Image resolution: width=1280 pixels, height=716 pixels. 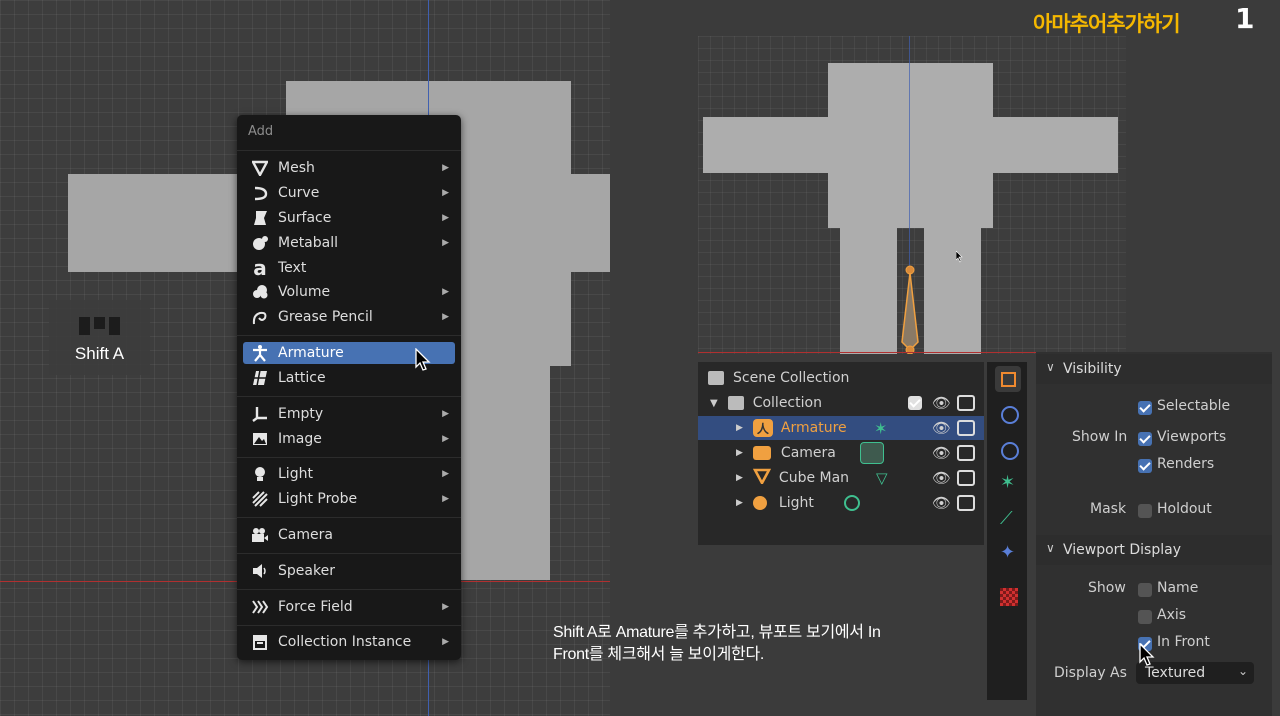 I want to click on outliner-collection: ▼ Collection 👁, so click(x=841, y=403).